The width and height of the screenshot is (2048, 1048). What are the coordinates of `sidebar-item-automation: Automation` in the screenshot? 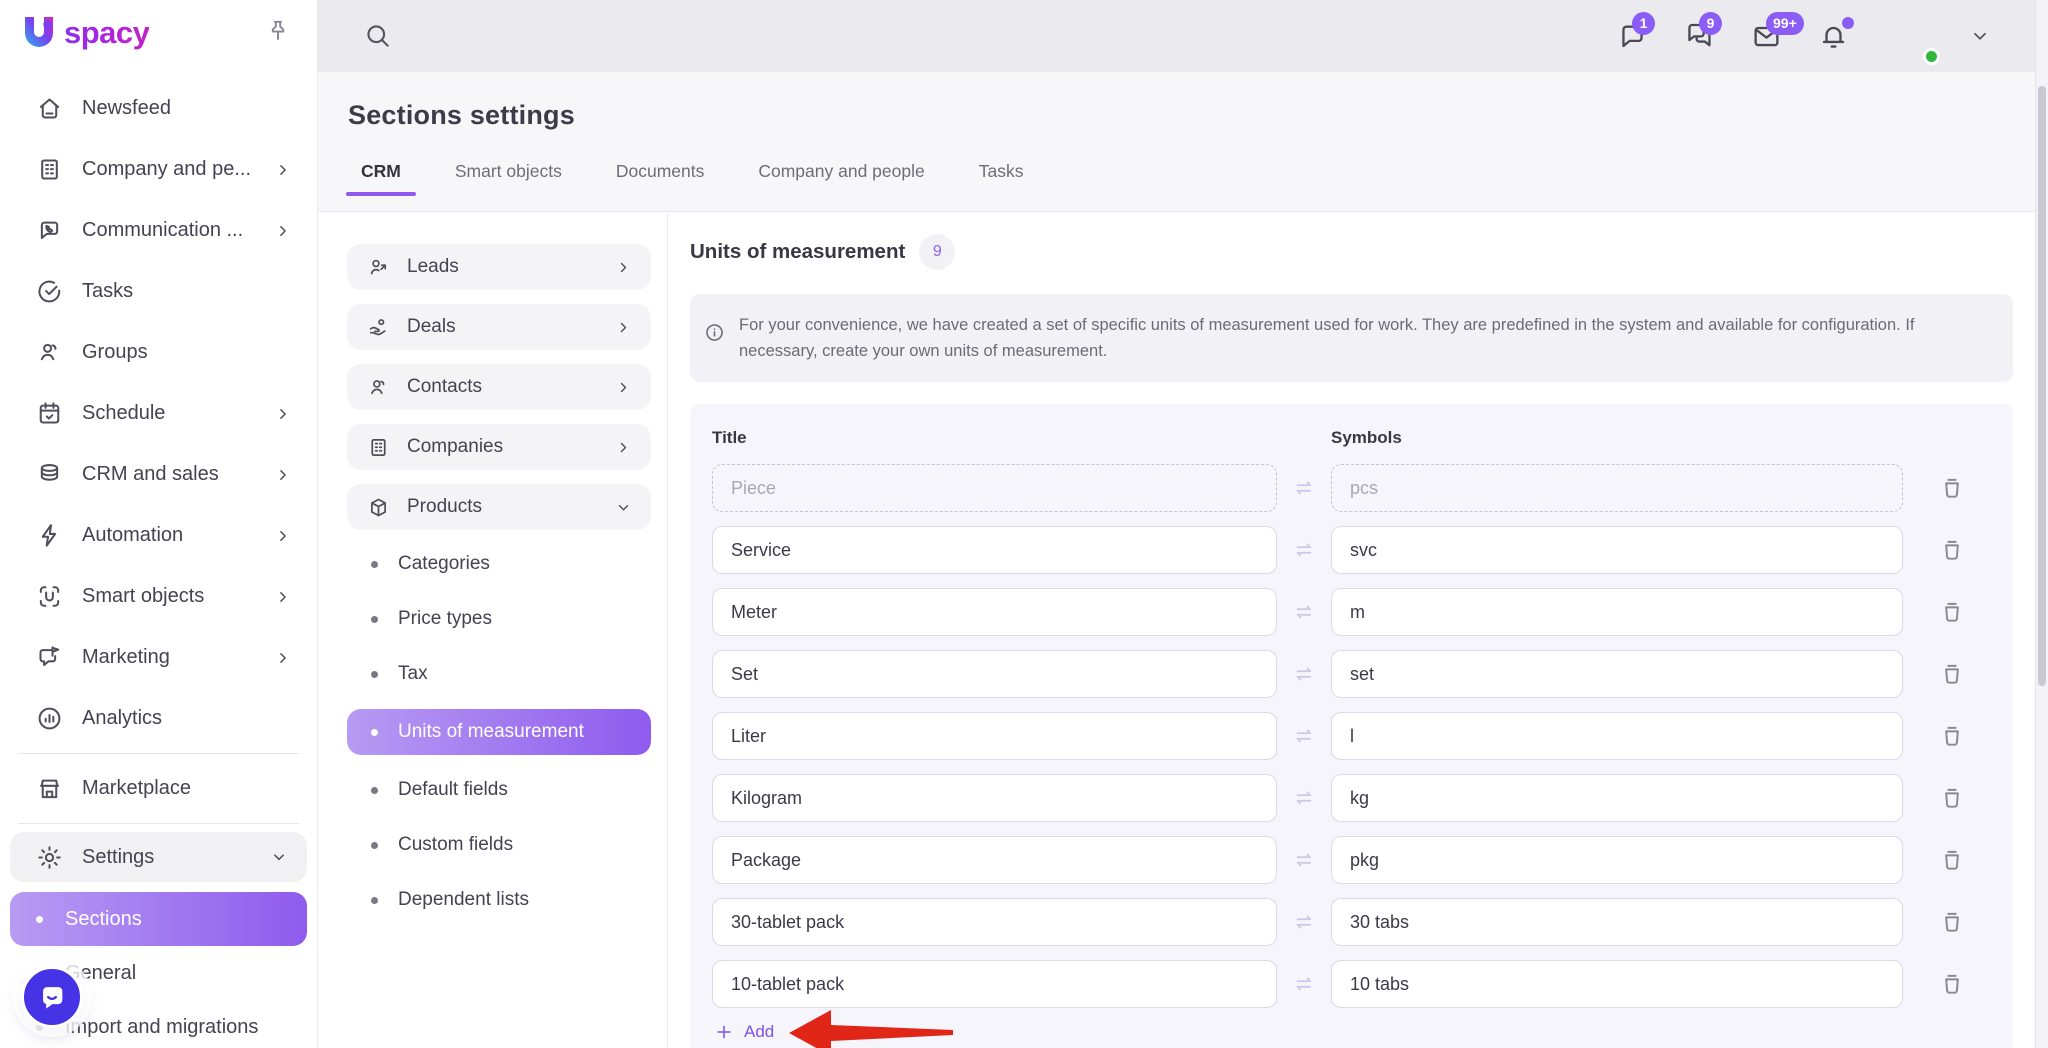 It's located at (158, 535).